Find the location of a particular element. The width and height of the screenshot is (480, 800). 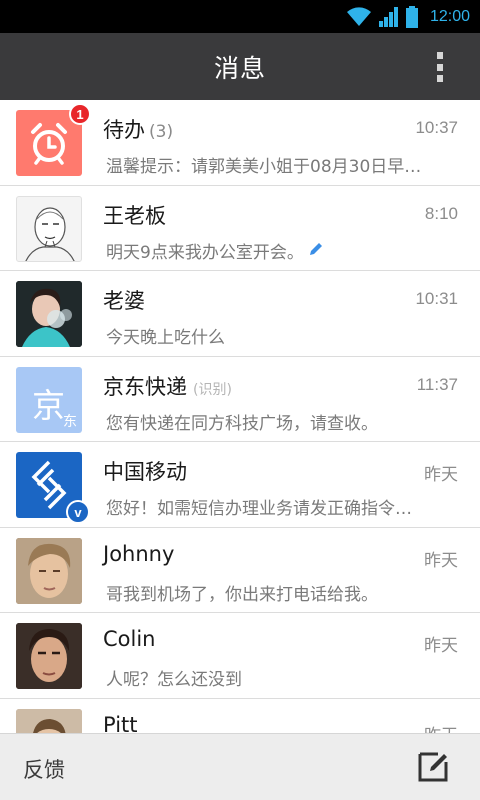

conversation-time: 10:31 is located at coordinates (436, 298).